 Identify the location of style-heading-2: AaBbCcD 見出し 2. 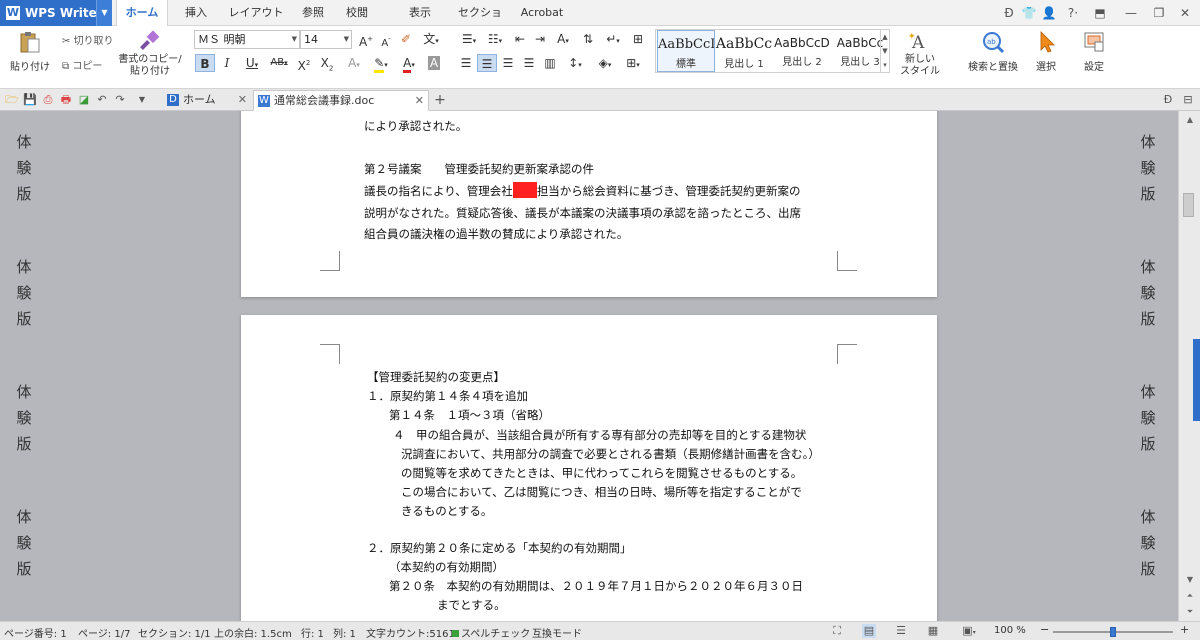
(802, 51).